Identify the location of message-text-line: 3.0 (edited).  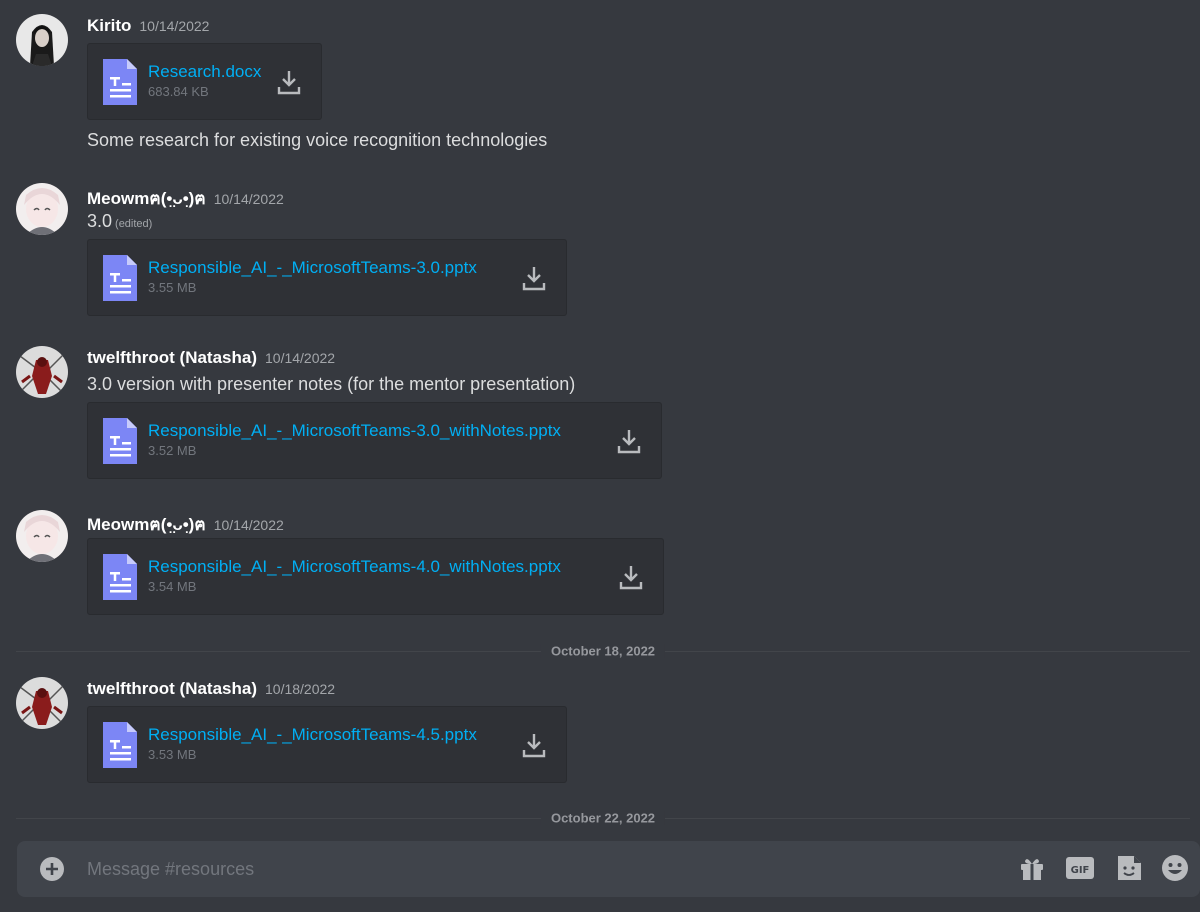
(119, 221).